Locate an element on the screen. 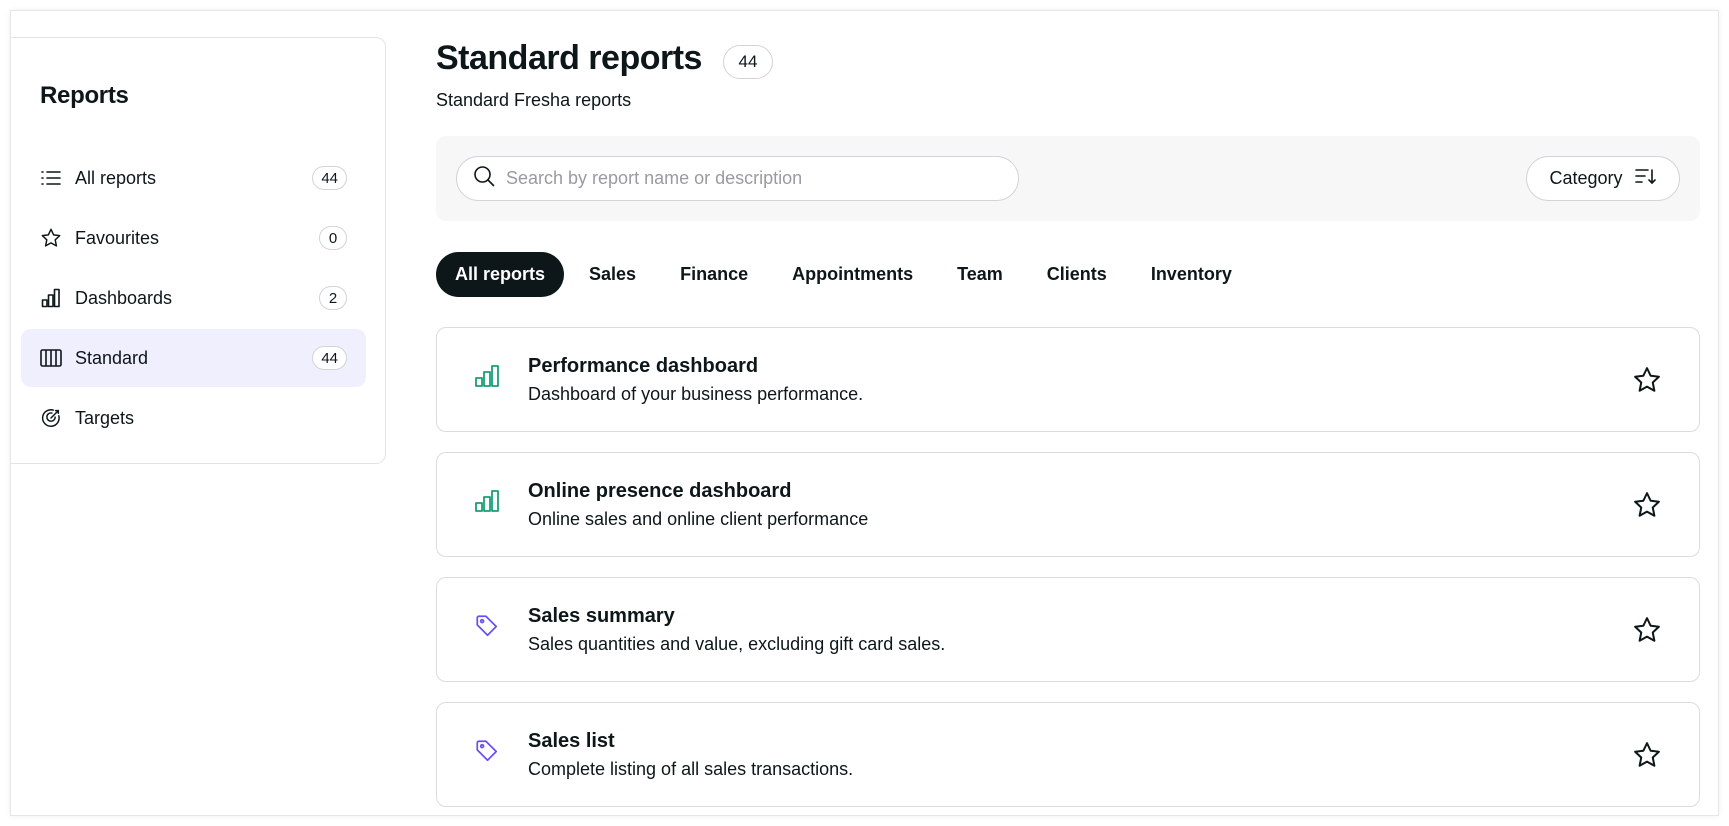  sort-icon is located at coordinates (1645, 178).